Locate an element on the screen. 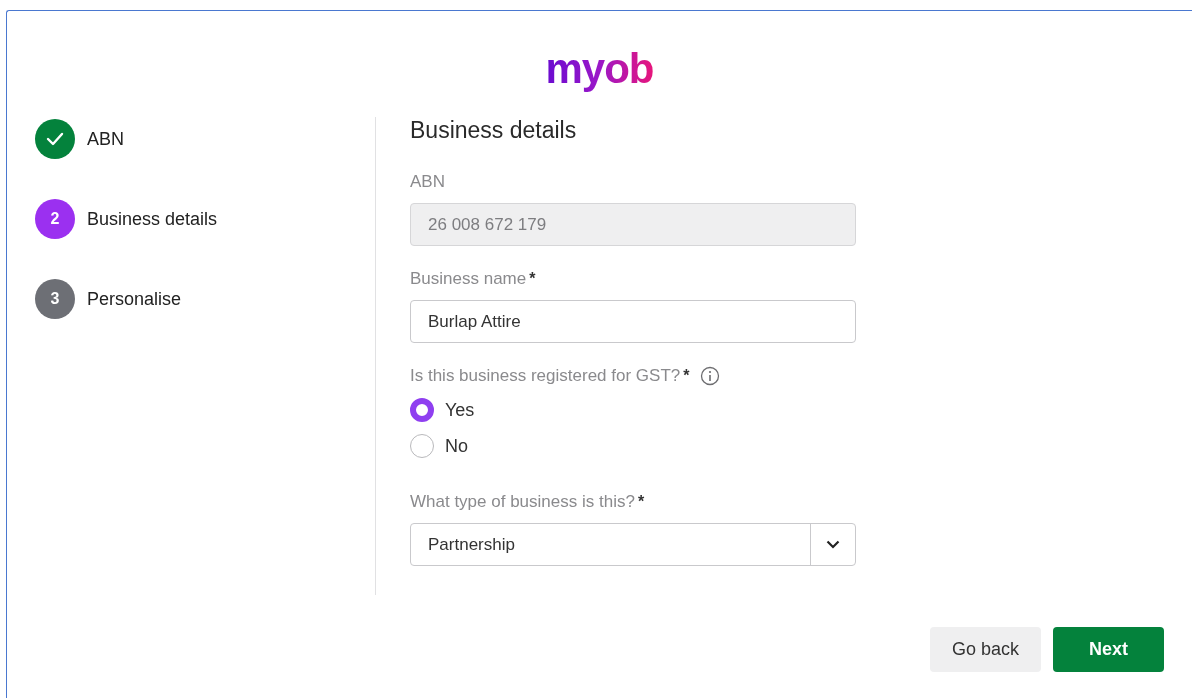 This screenshot has height=698, width=1192. text-field: Burlap Attire is located at coordinates (633, 321).